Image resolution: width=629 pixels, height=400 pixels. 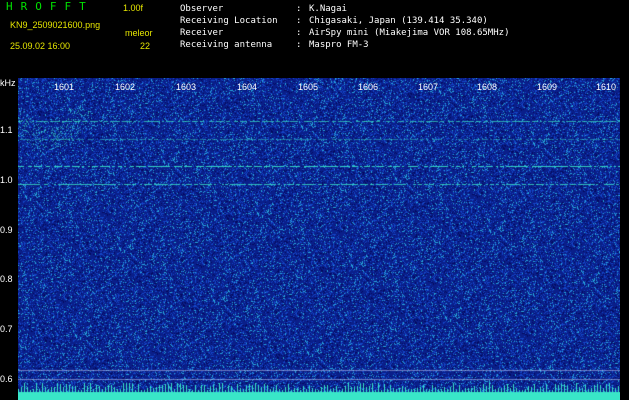 I want to click on x-tick-1603: 1603, so click(x=186, y=87).